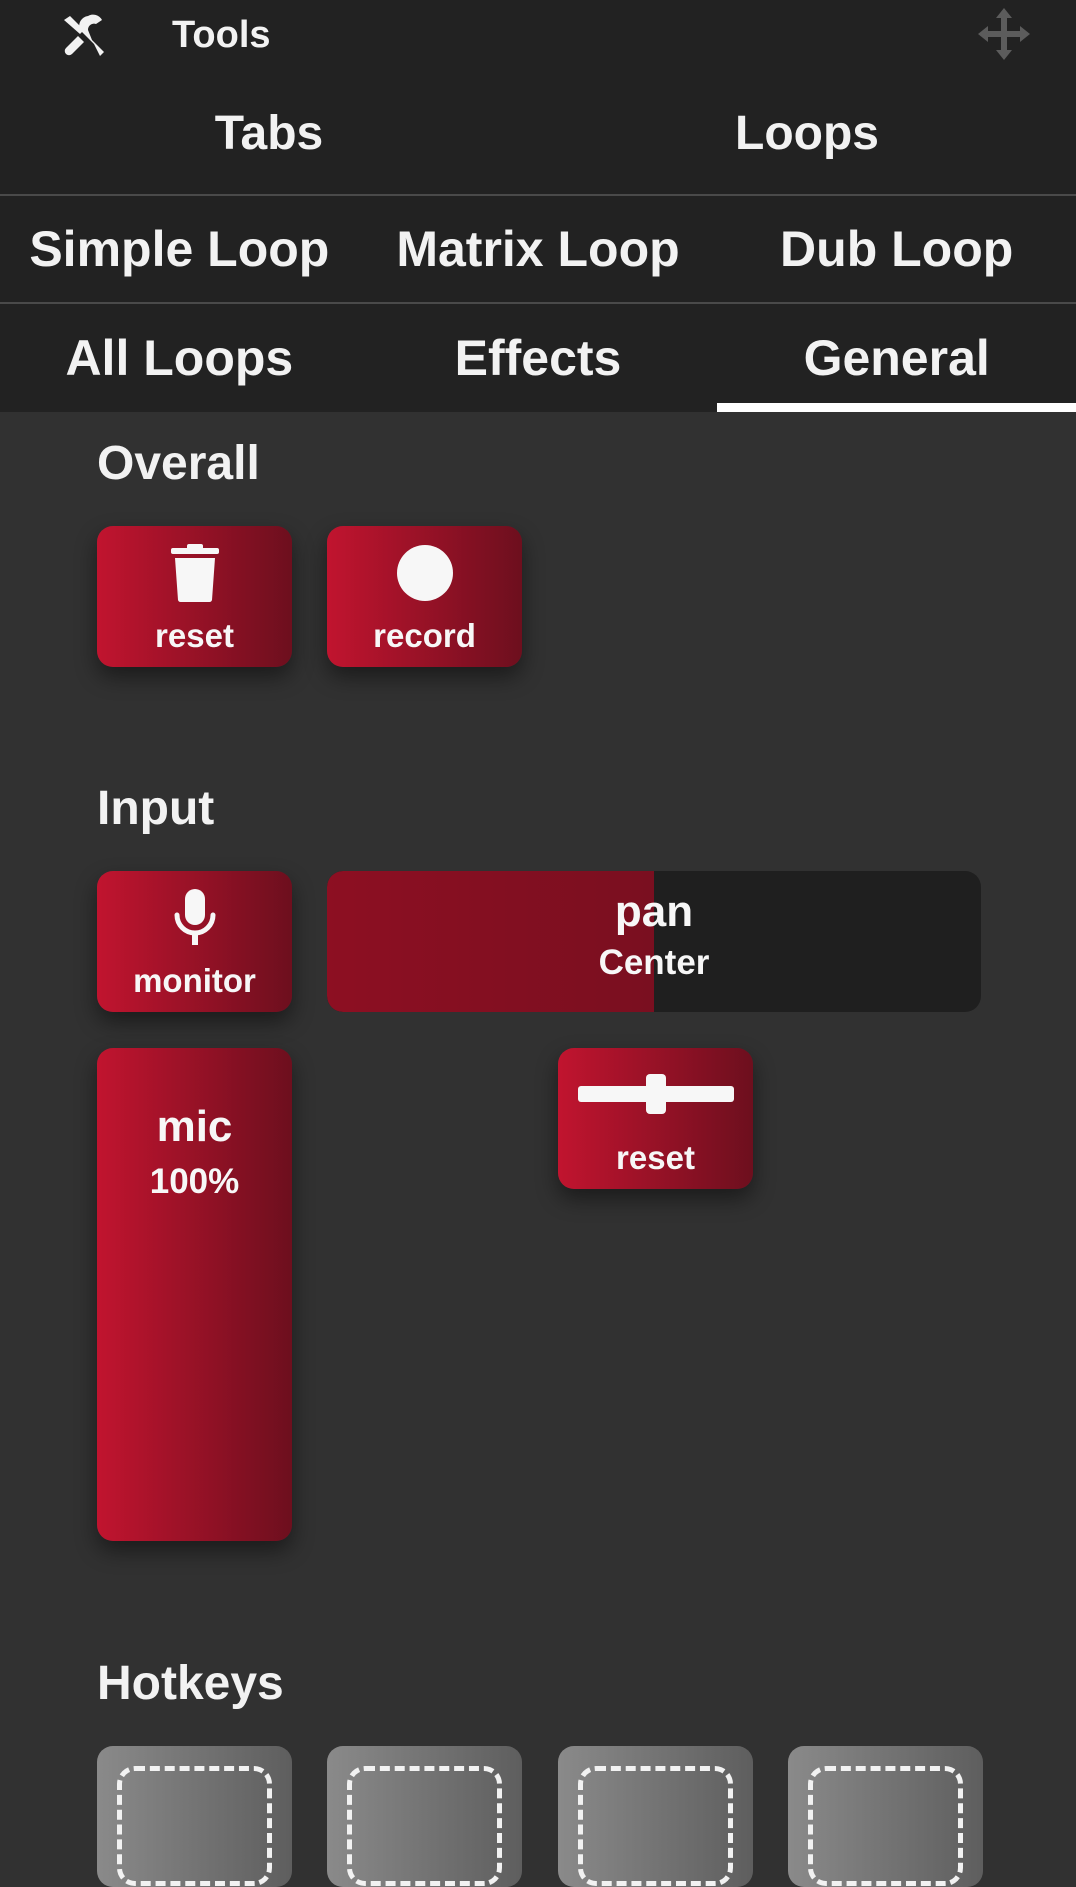 The width and height of the screenshot is (1076, 1887). I want to click on record-button: record, so click(424, 596).